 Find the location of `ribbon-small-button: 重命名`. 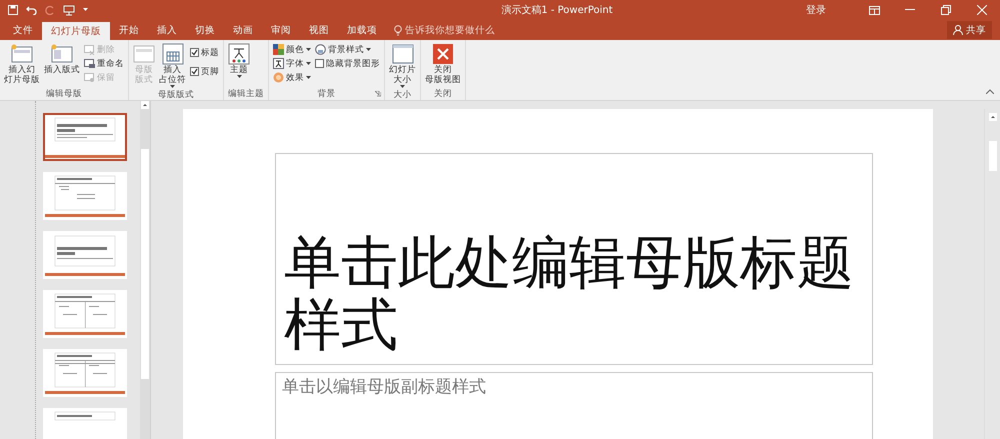

ribbon-small-button: 重命名 is located at coordinates (104, 63).